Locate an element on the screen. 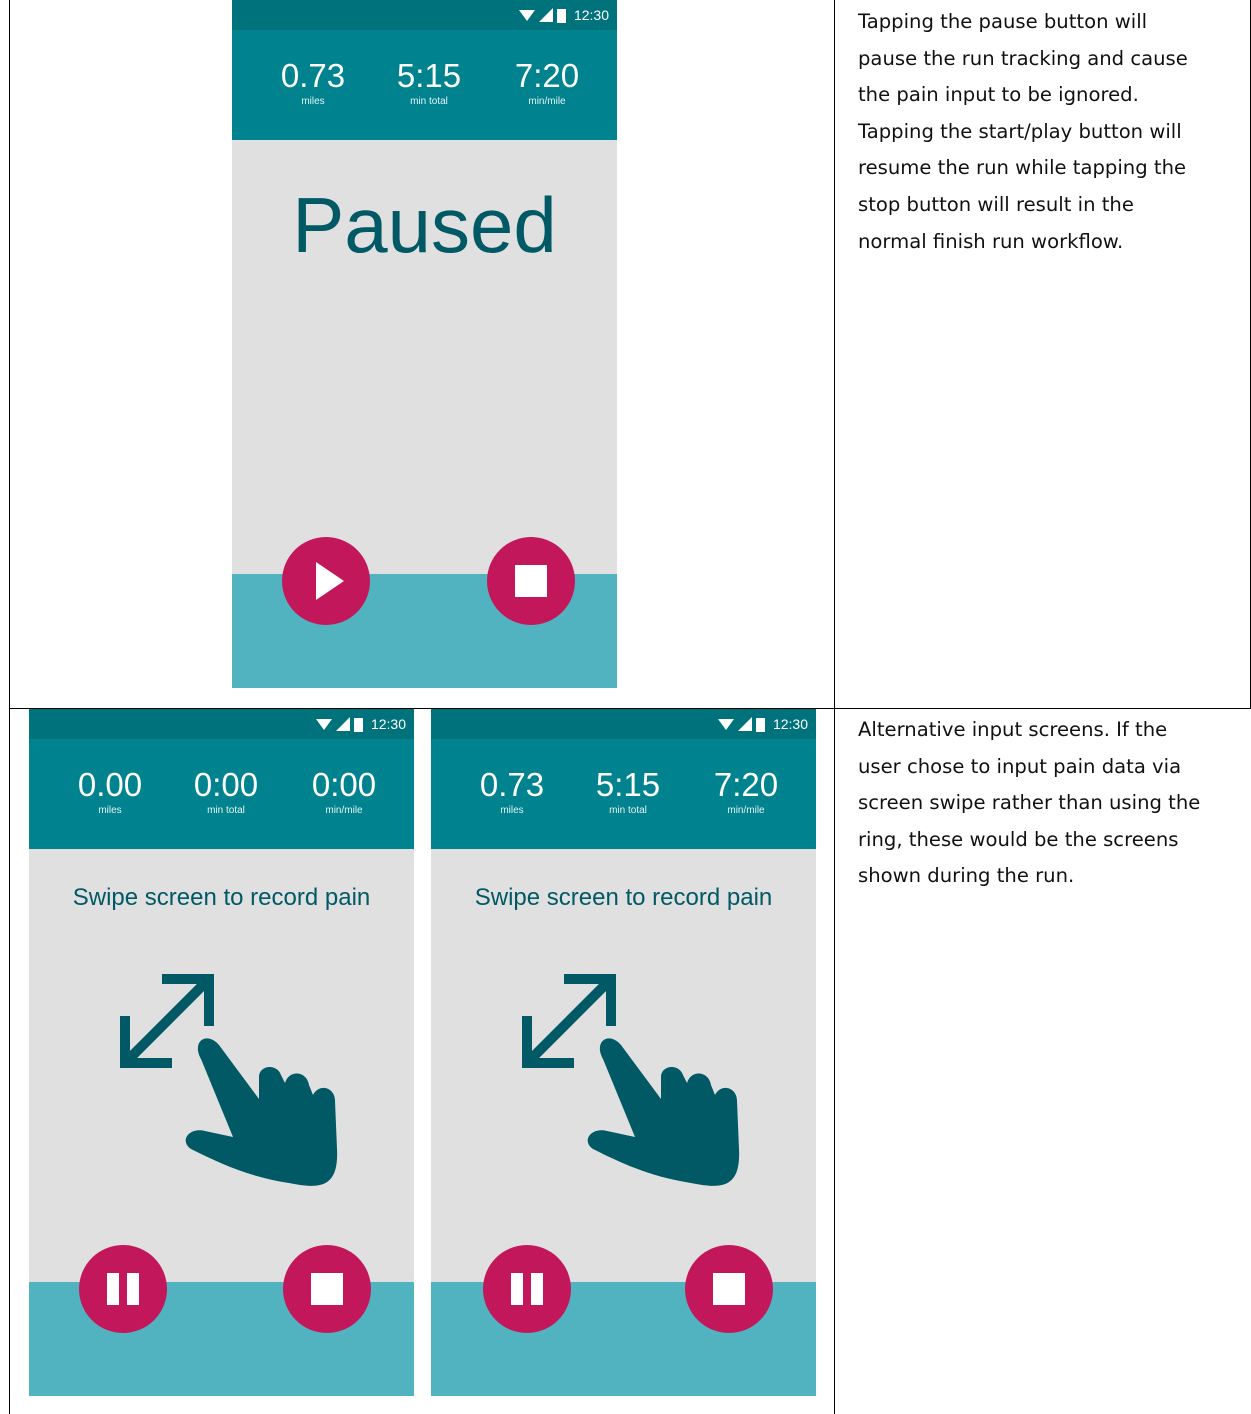  stat-time: 0:00 min total is located at coordinates (226, 791).